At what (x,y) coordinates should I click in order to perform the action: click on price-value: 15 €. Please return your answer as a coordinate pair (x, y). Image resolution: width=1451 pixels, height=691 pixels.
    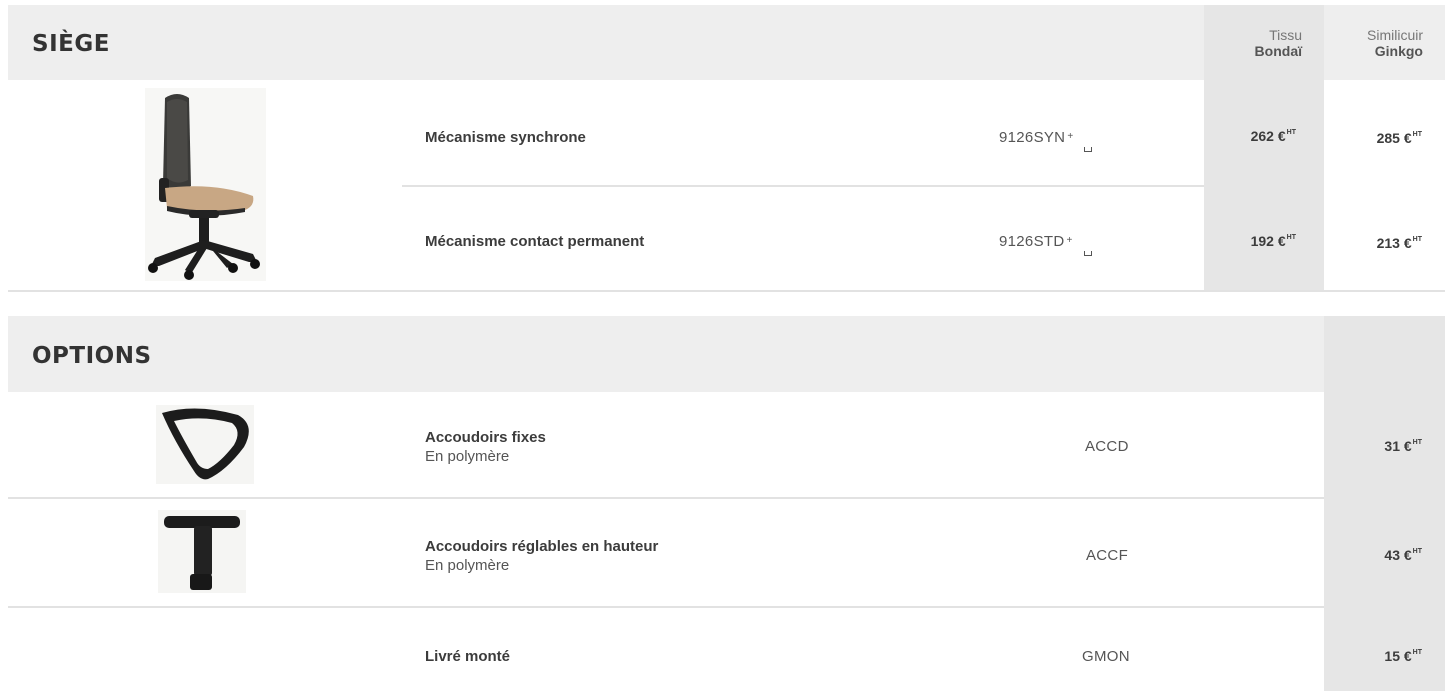
    Looking at the image, I should click on (1398, 656).